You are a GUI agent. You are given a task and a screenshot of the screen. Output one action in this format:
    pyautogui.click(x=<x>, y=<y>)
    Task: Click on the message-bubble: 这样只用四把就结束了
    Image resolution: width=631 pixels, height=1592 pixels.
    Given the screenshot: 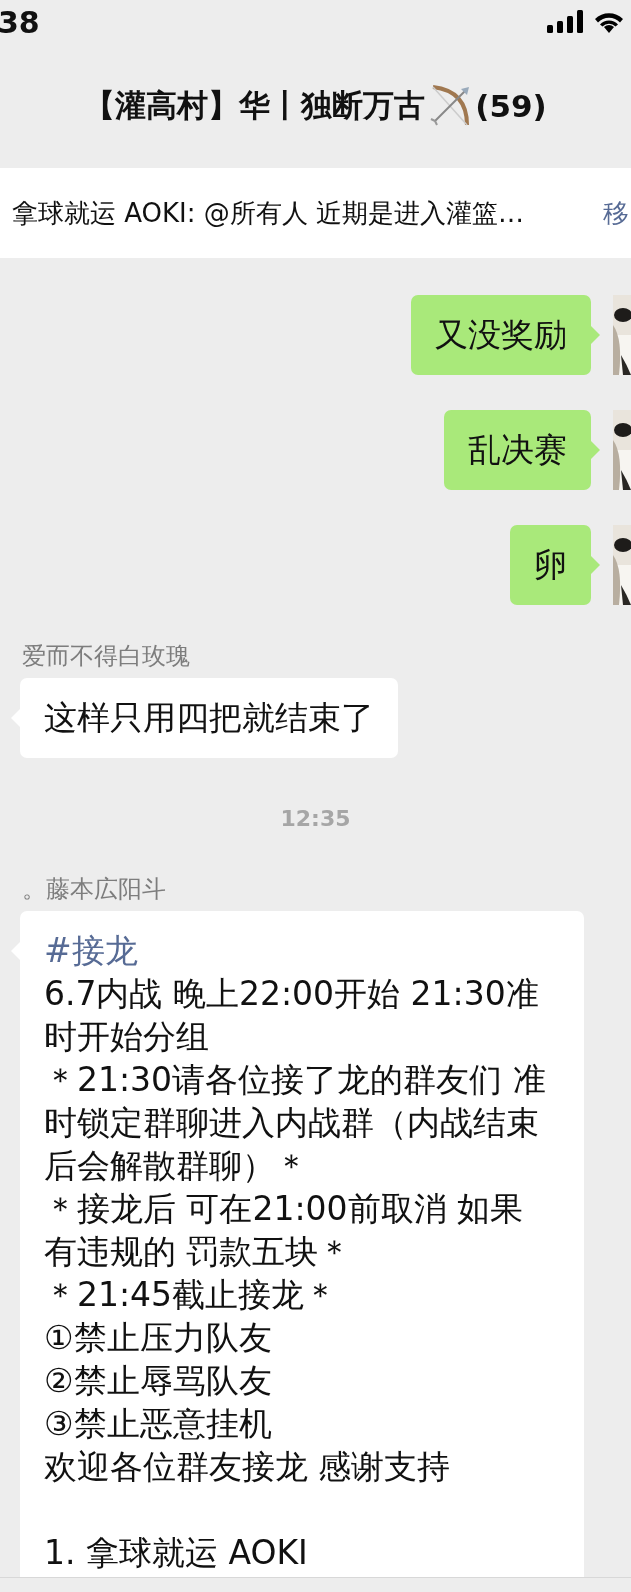 What is the action you would take?
    pyautogui.click(x=209, y=718)
    